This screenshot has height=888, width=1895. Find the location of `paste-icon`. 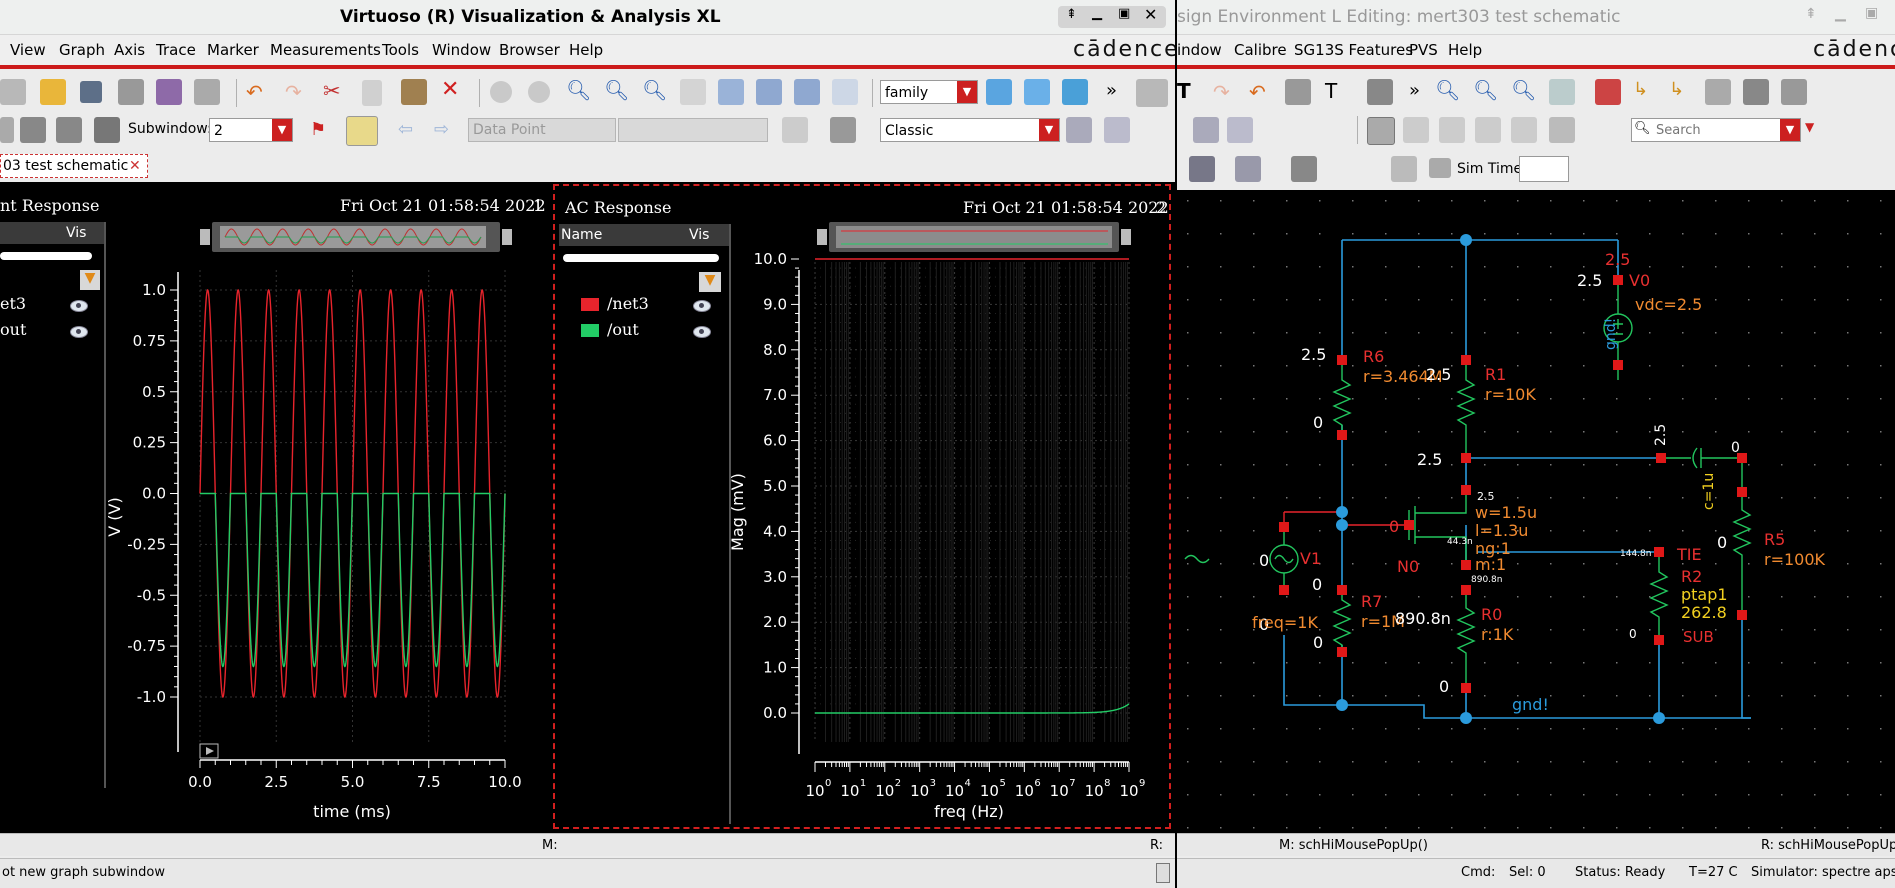

paste-icon is located at coordinates (414, 92).